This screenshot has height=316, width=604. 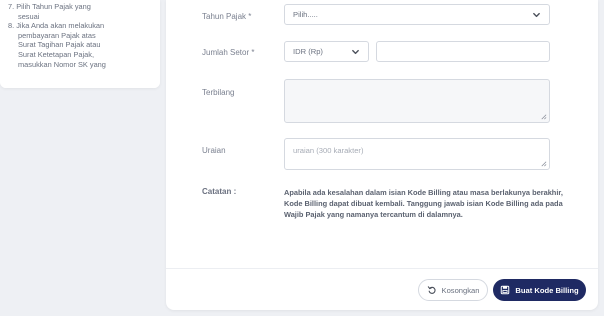 What do you see at coordinates (80, 11) in the screenshot?
I see `help-item-7: 7. Pilih Tahun Pajak yang sesuai` at bounding box center [80, 11].